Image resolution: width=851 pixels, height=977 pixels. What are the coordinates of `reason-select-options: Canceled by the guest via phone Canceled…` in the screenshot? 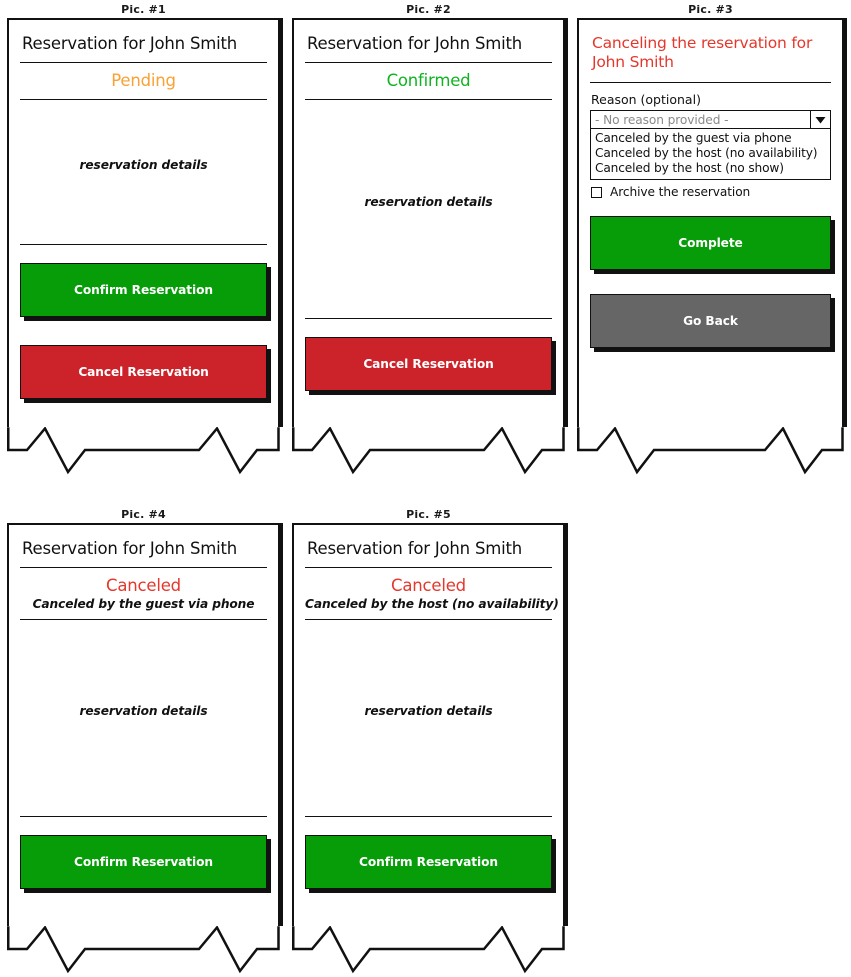 It's located at (710, 154).